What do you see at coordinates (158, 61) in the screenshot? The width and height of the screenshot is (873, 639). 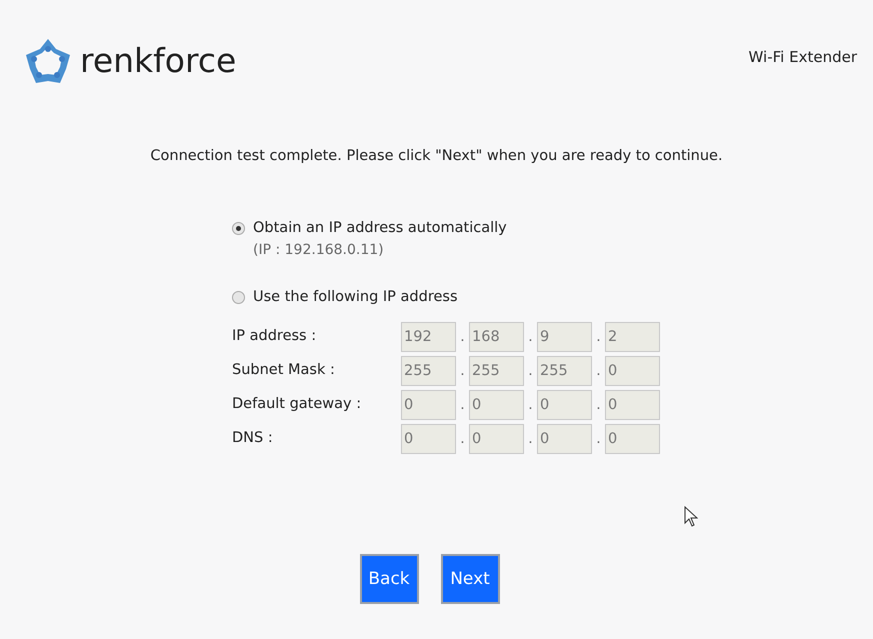 I see `brand-name: renkforce` at bounding box center [158, 61].